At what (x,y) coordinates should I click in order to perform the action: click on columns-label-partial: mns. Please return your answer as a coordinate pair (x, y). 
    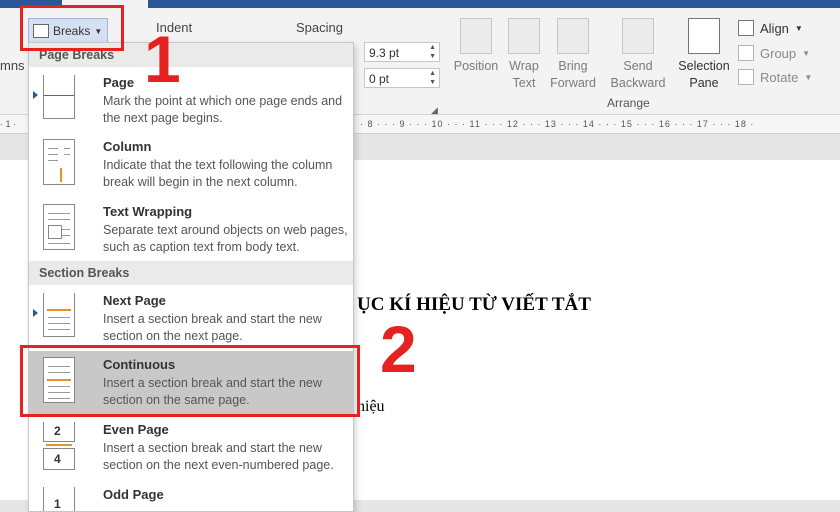
    Looking at the image, I should click on (12, 65).